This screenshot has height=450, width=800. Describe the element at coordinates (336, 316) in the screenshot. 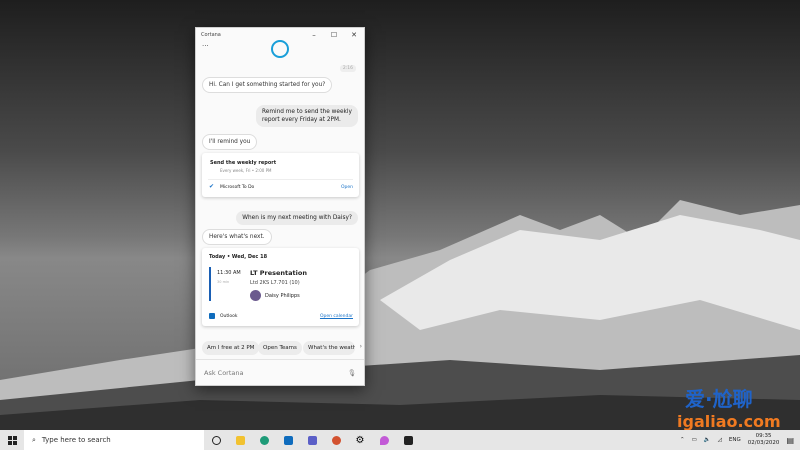

I see `open-calendar-link: Open calendar` at that location.